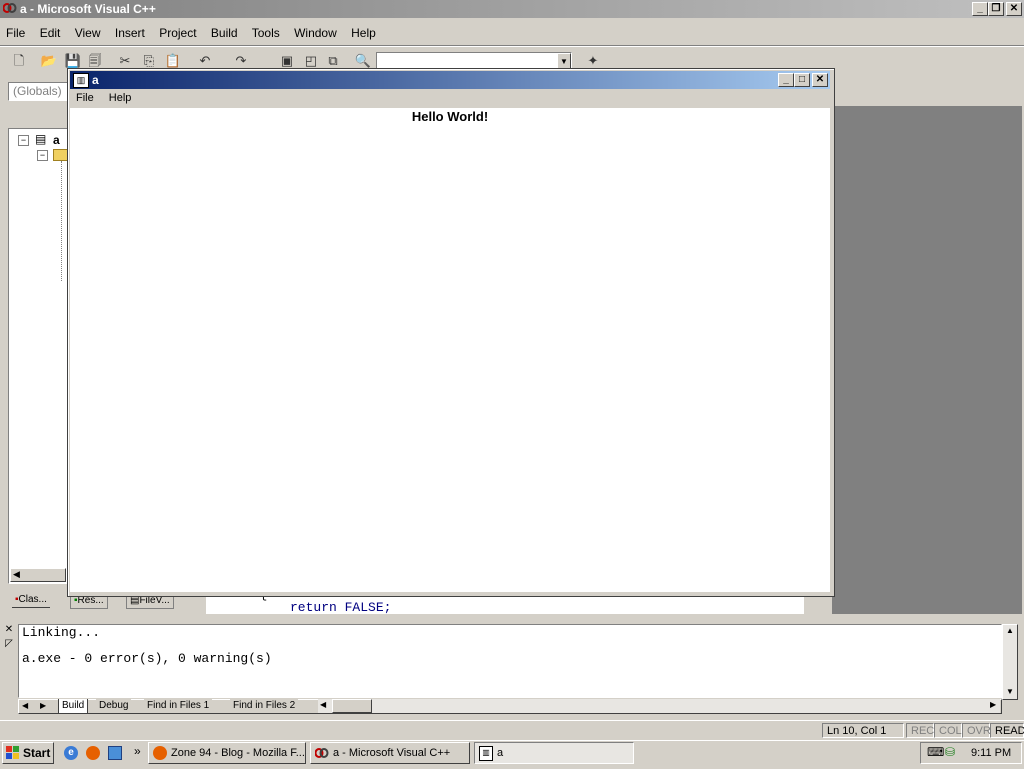 This screenshot has width=1024, height=769. Describe the element at coordinates (564, 61) in the screenshot. I see `chevron-down-icon: ▼` at that location.